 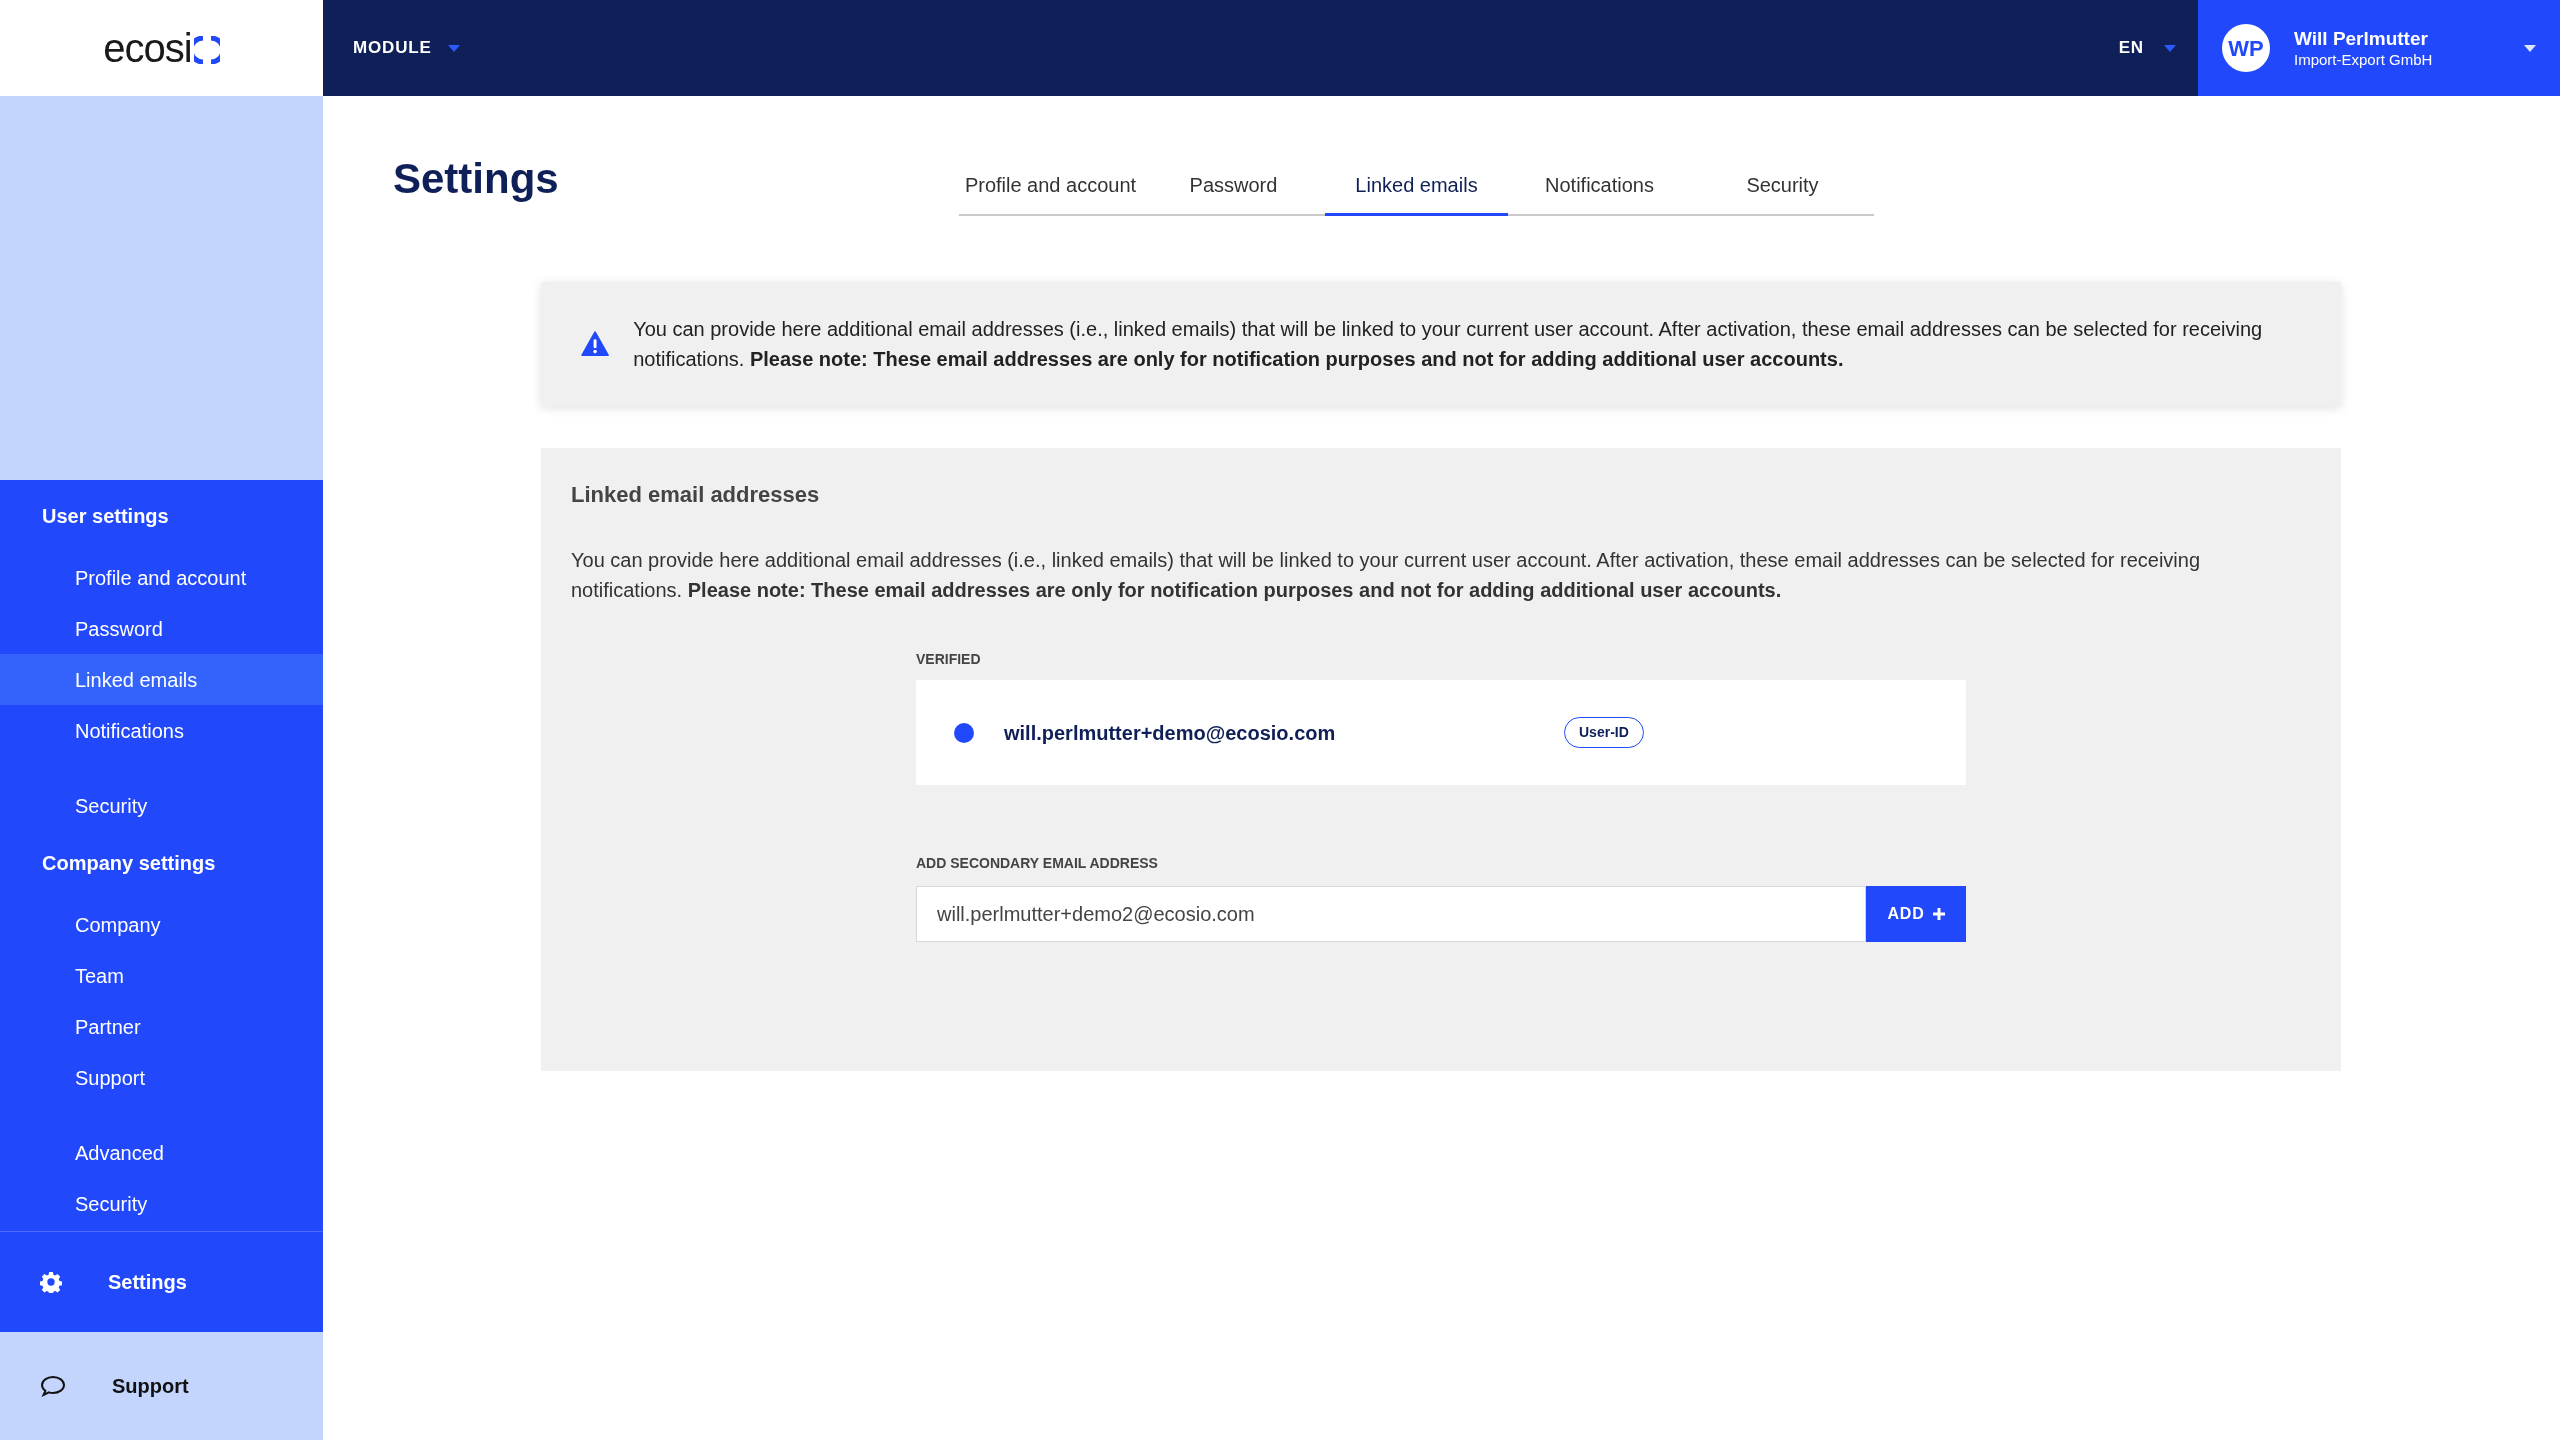 I want to click on email-input: will.perlmutter+demo2@ecosio.com, so click(x=1391, y=914).